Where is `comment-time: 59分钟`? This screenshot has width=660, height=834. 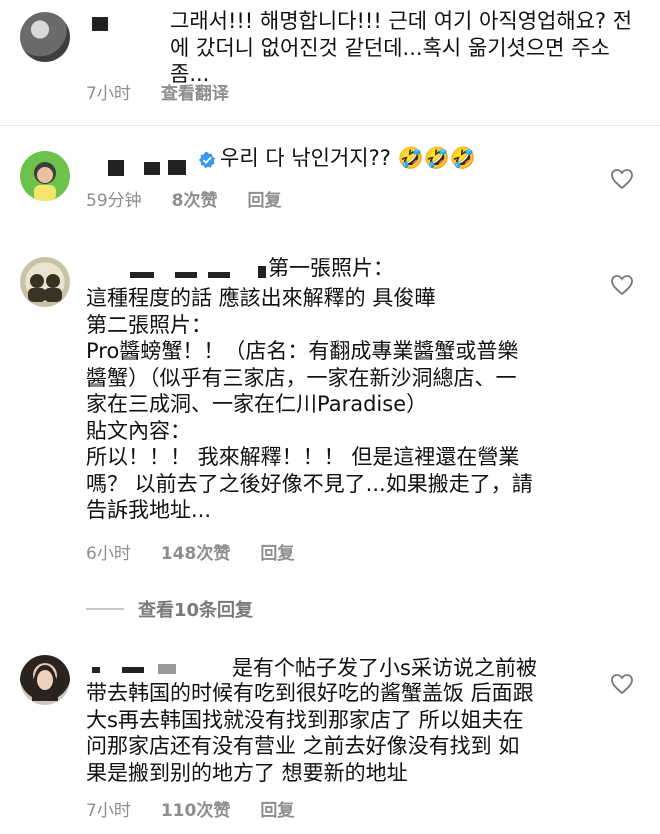
comment-time: 59分钟 is located at coordinates (114, 201).